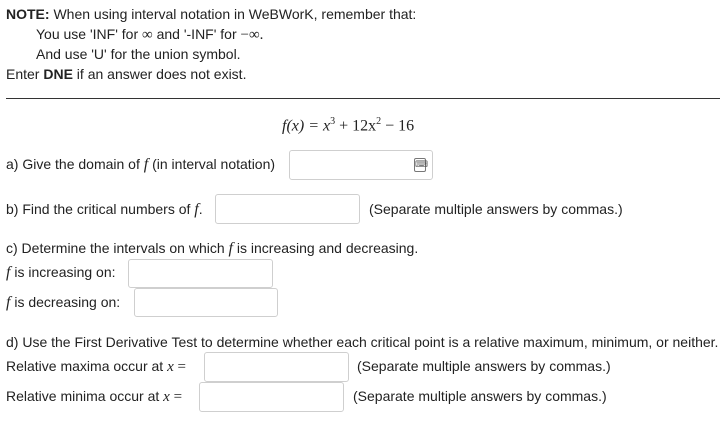 This screenshot has width=723, height=424. I want to click on relative-minima-input, so click(271, 397).